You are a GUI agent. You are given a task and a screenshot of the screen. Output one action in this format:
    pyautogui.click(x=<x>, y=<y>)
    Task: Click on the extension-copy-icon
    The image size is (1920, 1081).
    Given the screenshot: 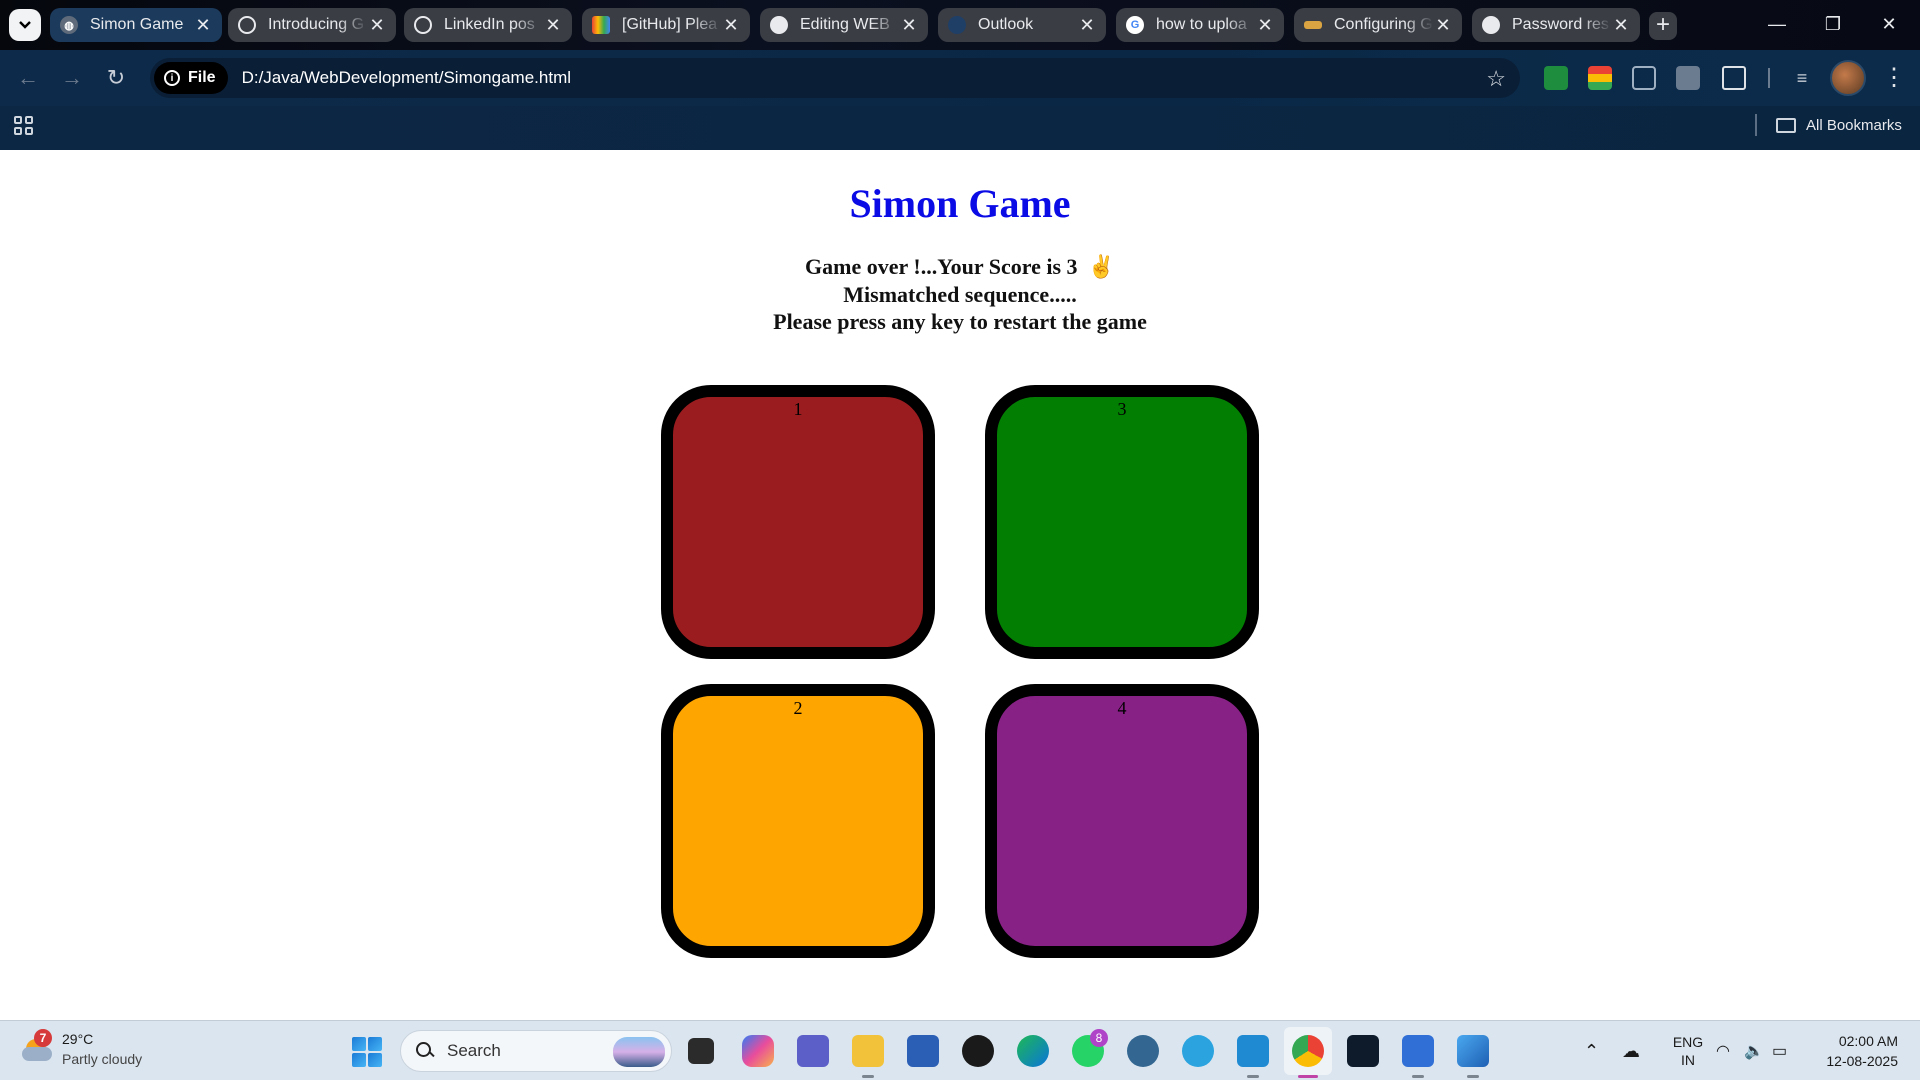 What is the action you would take?
    pyautogui.click(x=1644, y=78)
    